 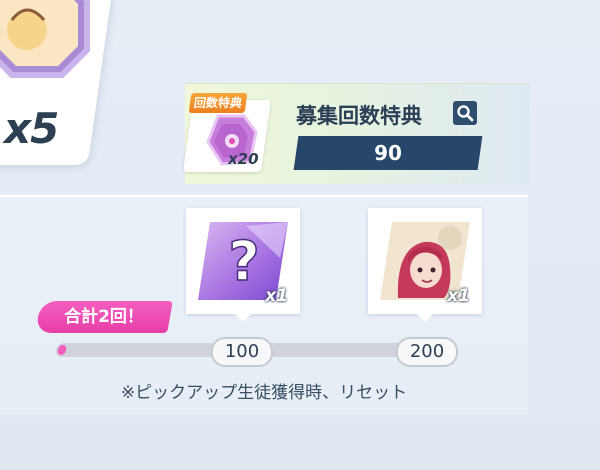 I want to click on recruit-count-value: 90, so click(x=388, y=153).